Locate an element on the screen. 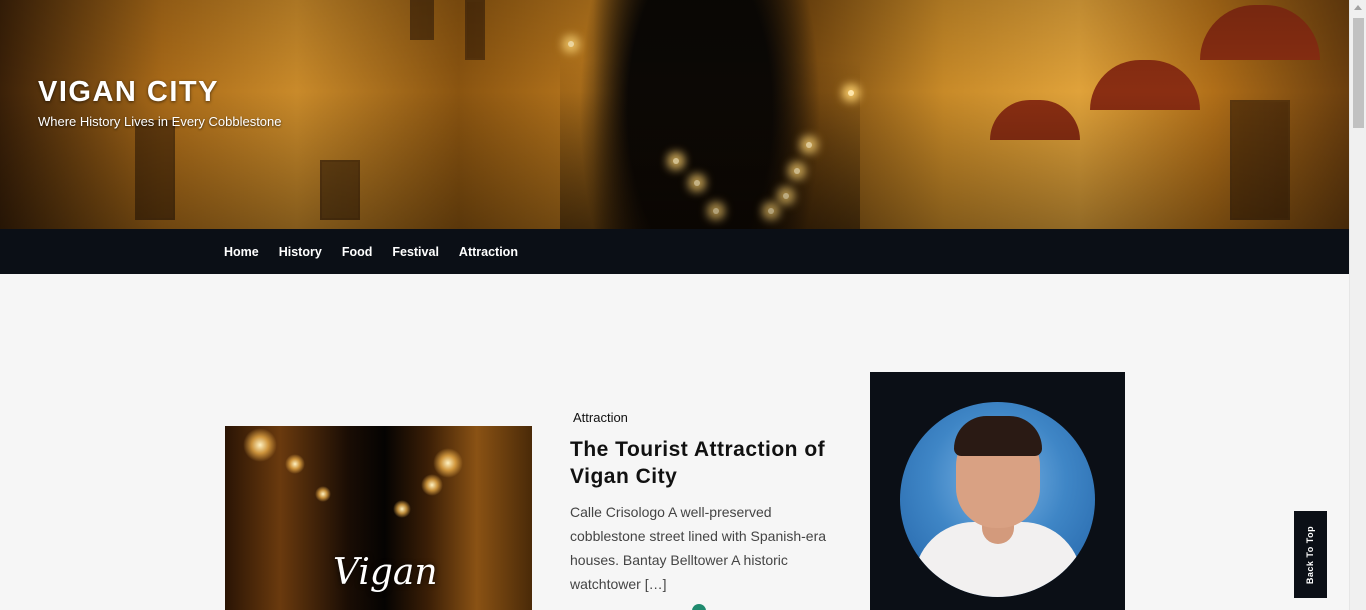 Image resolution: width=1366 pixels, height=610 pixels. nav-item-festival: Festival is located at coordinates (415, 252).